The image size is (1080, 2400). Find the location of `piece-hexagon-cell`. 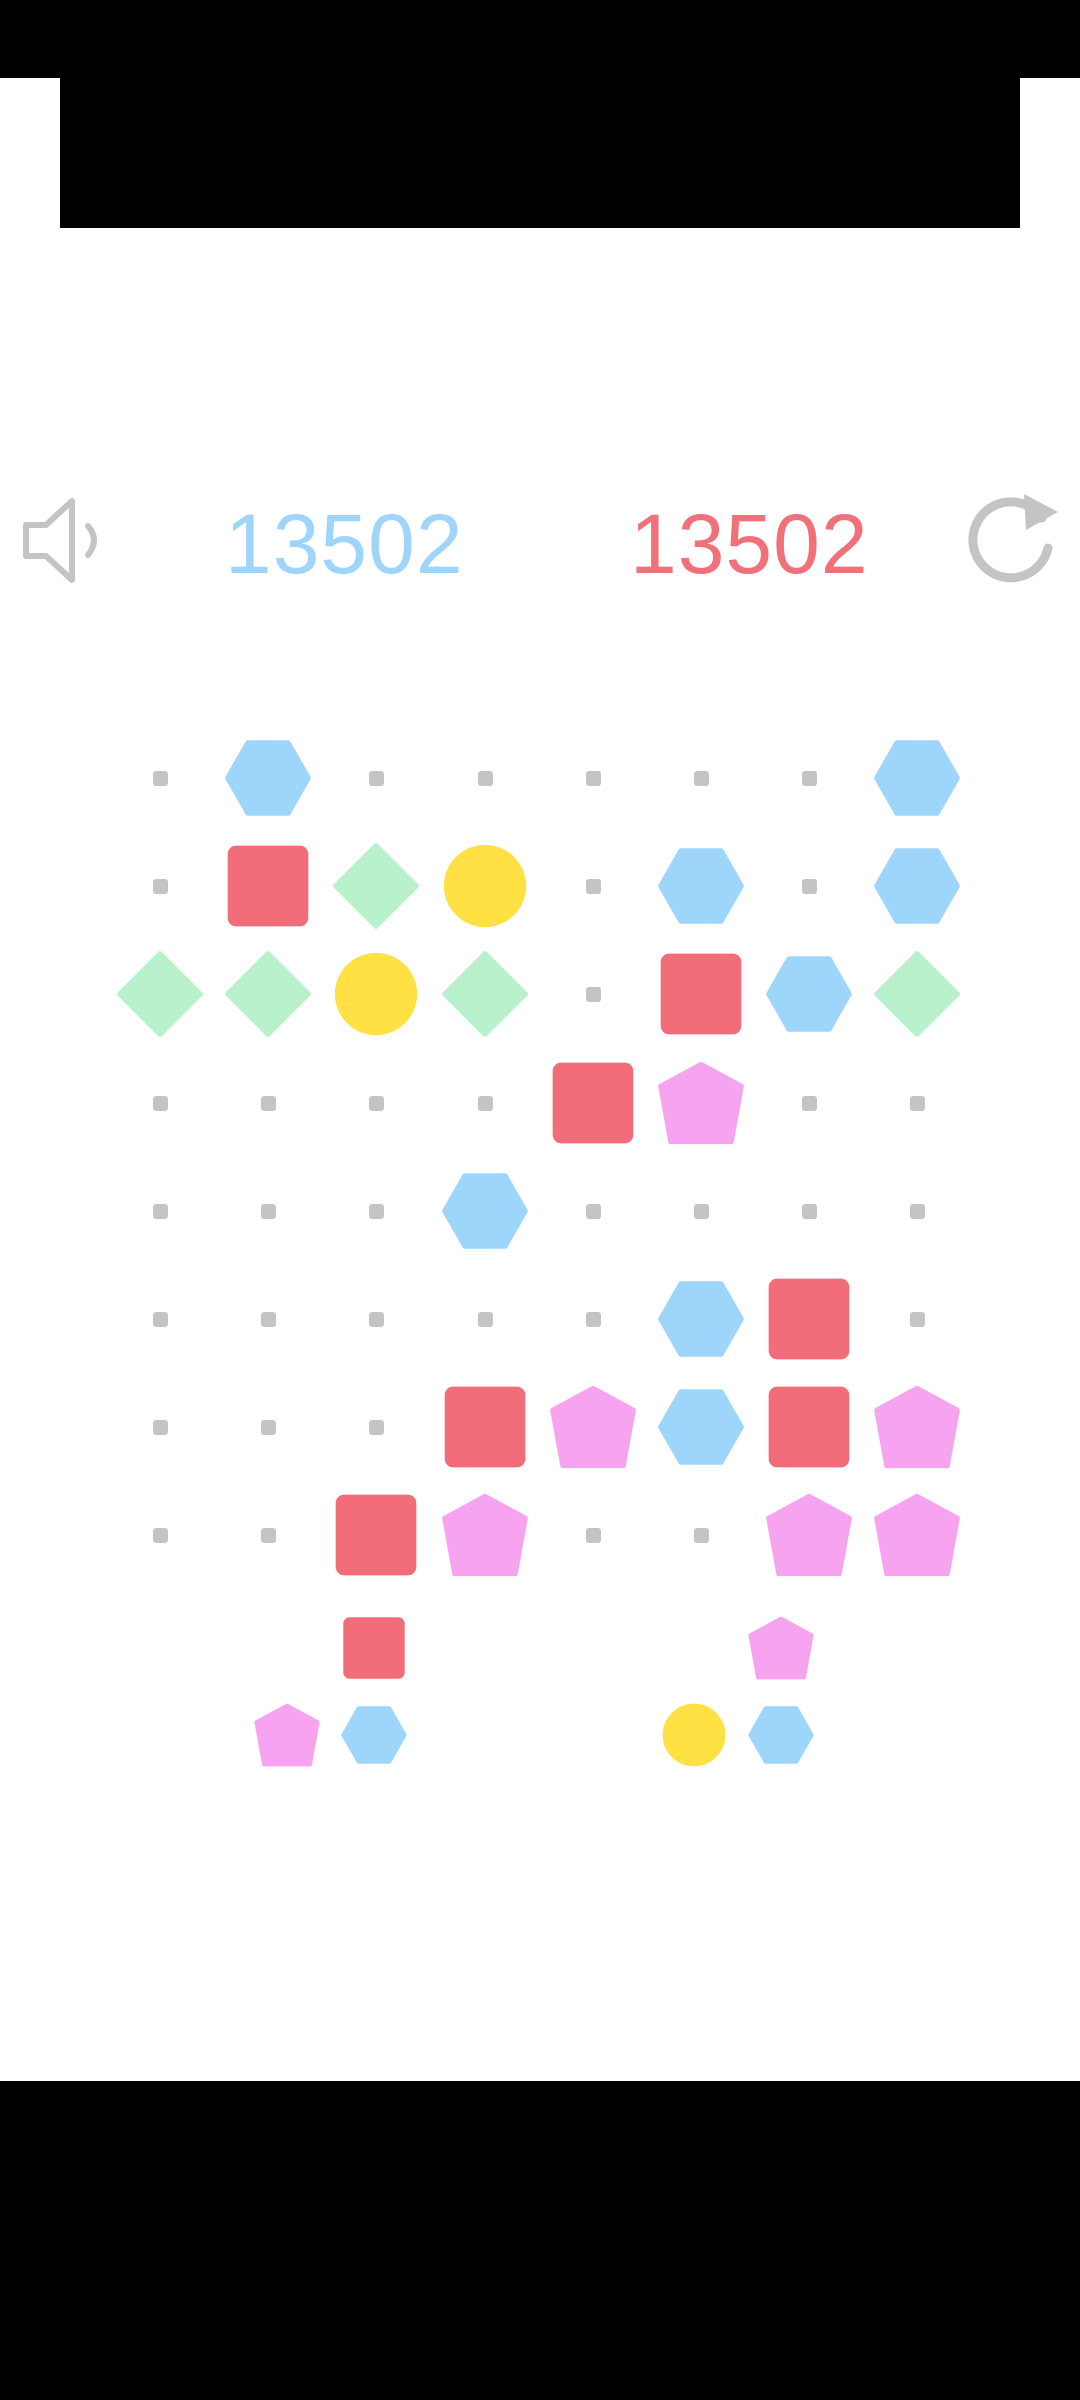

piece-hexagon-cell is located at coordinates (374, 1735).